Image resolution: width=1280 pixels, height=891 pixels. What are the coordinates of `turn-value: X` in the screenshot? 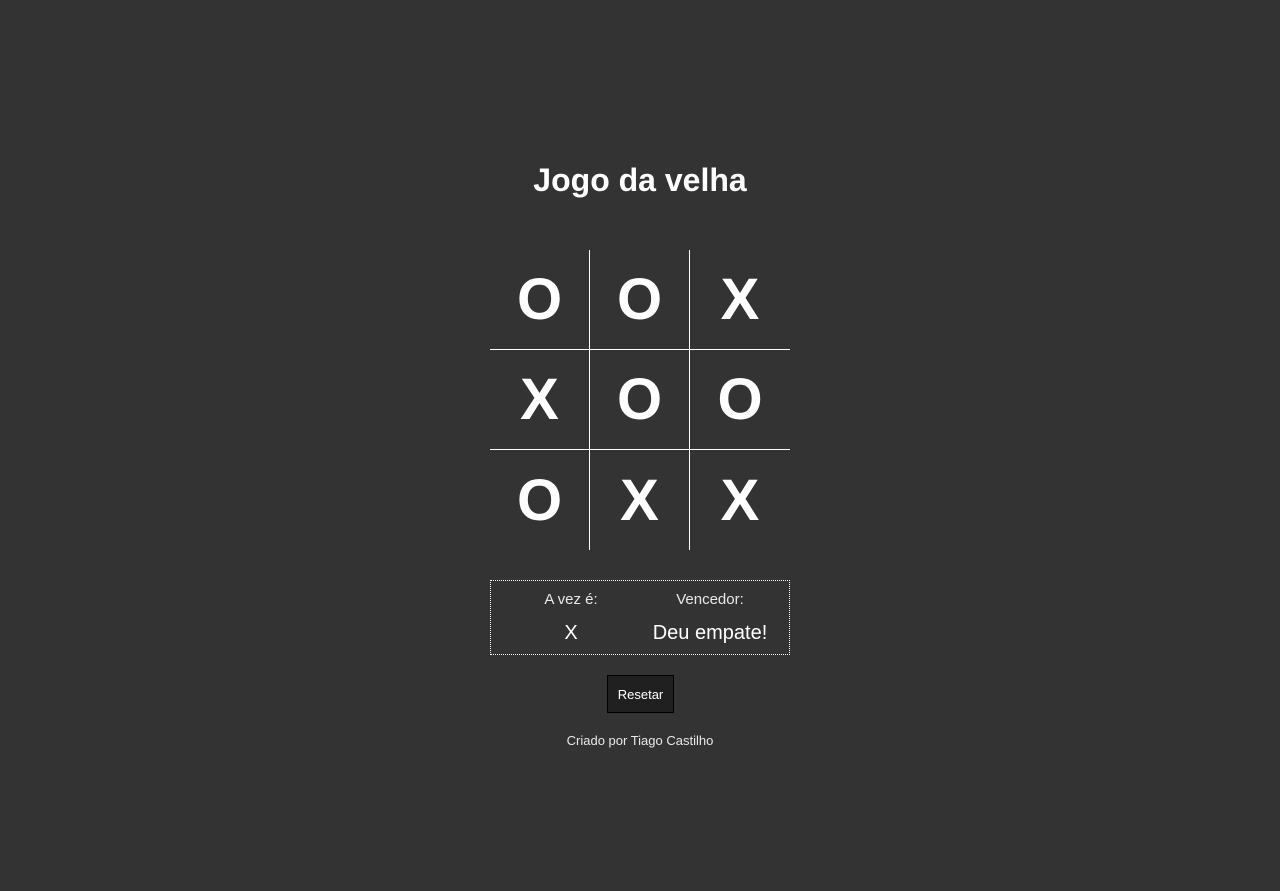 It's located at (571, 633).